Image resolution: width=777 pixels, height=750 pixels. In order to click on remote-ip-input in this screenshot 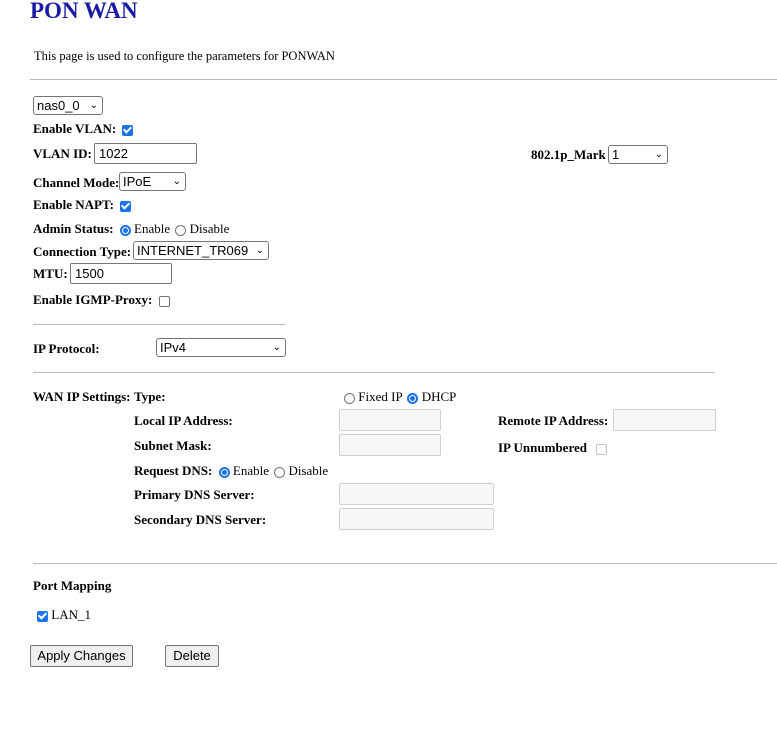, I will do `click(664, 420)`.